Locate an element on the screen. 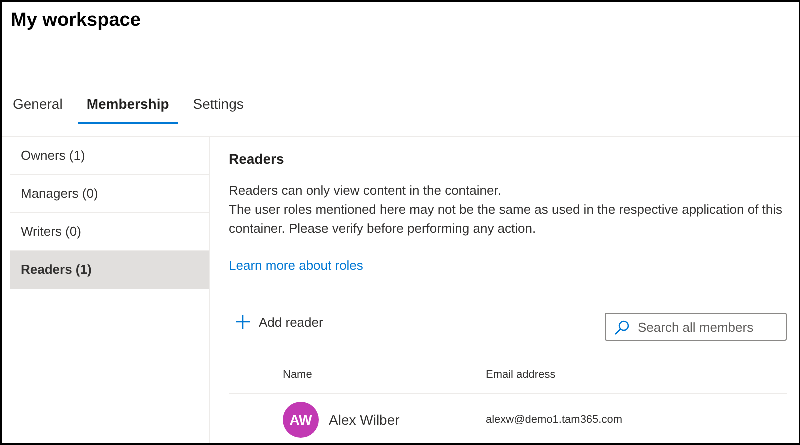  member-name: Alex Wilber is located at coordinates (364, 420).